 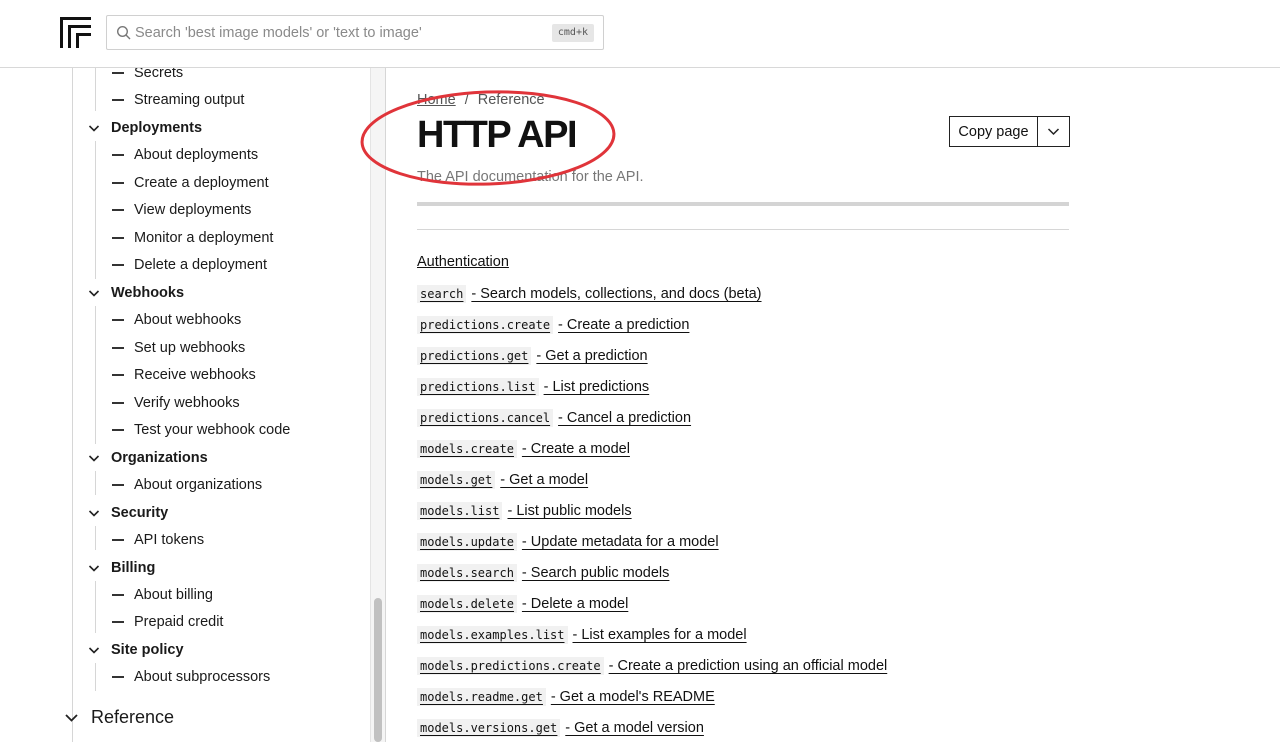 What do you see at coordinates (463, 262) in the screenshot?
I see `authentication-link: Authentication` at bounding box center [463, 262].